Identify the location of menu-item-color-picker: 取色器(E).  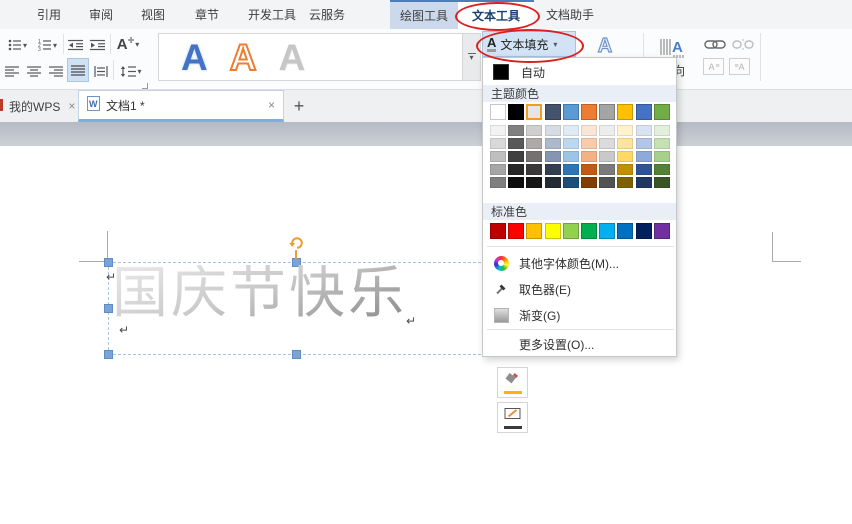
(579, 289).